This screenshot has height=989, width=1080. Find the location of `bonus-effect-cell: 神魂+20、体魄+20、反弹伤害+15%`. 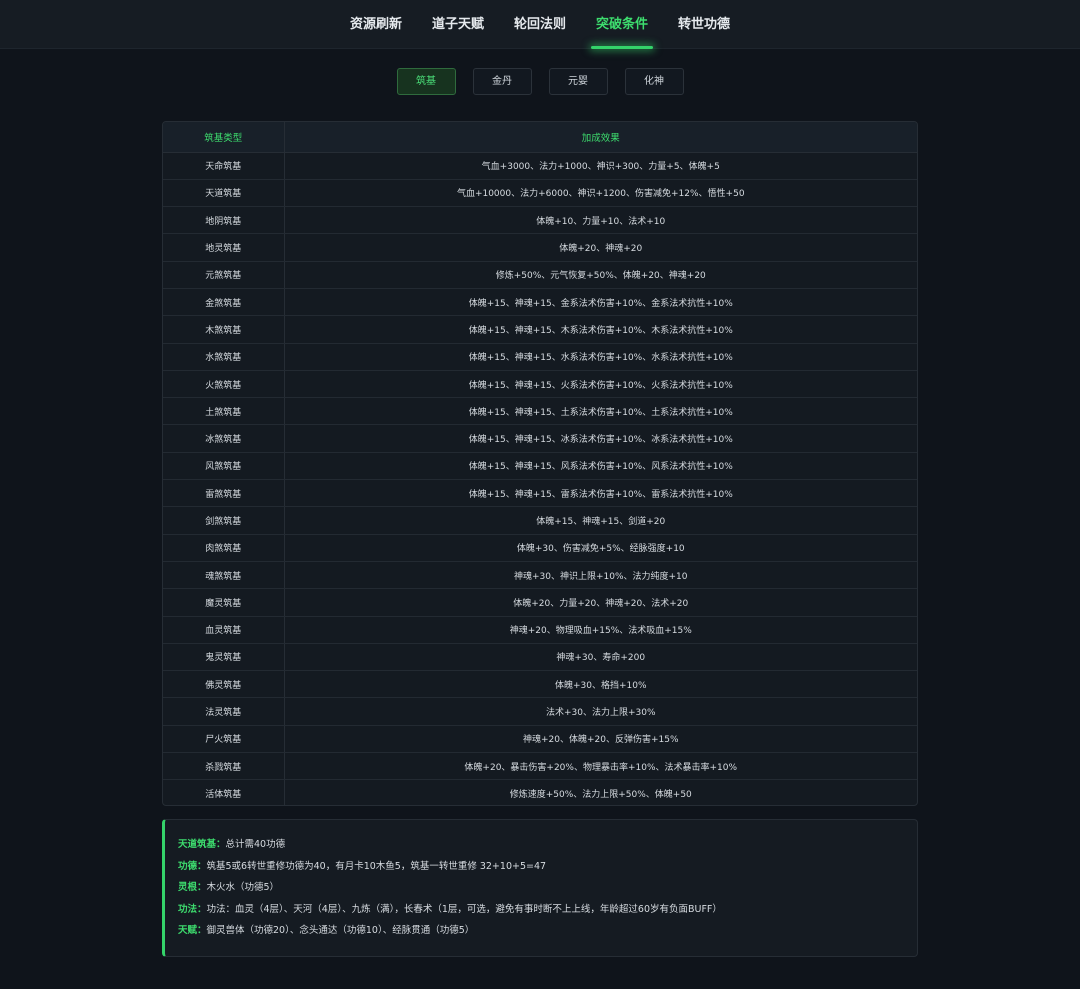

bonus-effect-cell: 神魂+20、体魄+20、反弹伤害+15% is located at coordinates (600, 739).